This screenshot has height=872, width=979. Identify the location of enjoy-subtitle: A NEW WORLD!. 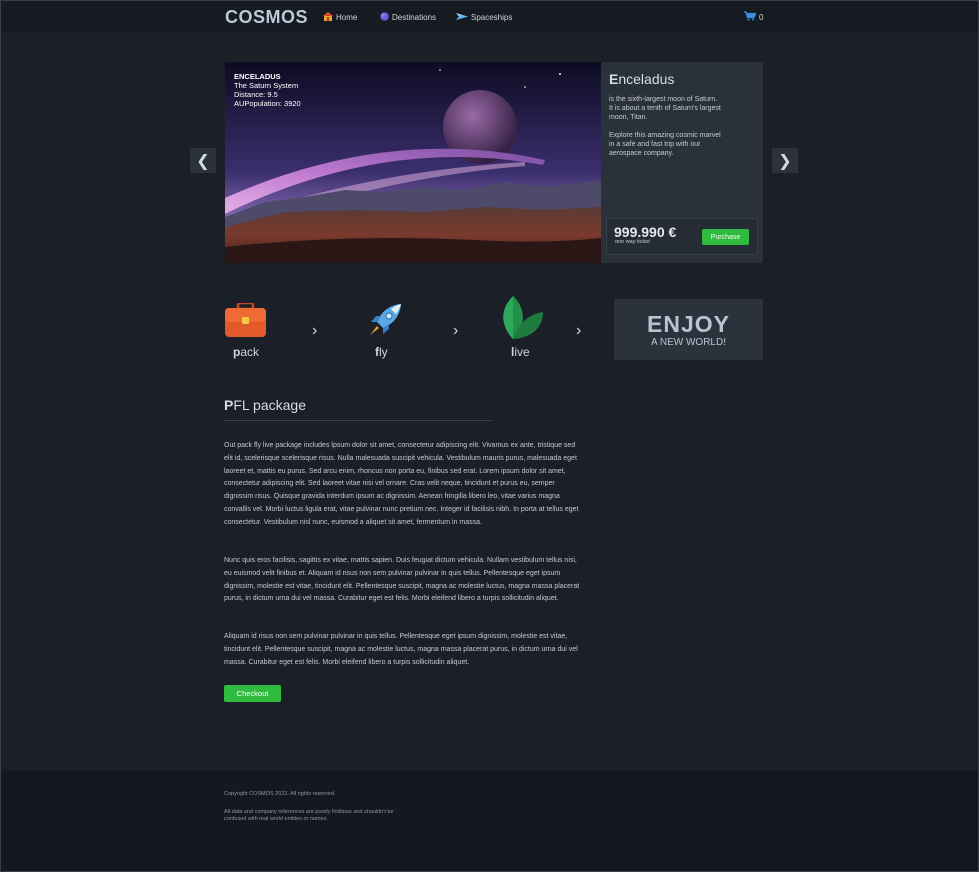
(688, 342).